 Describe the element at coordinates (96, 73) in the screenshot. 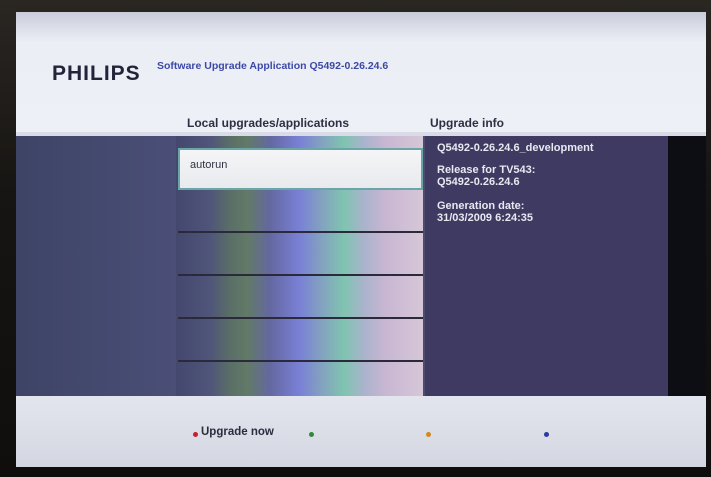

I see `philips-logo: PHILIPS` at that location.